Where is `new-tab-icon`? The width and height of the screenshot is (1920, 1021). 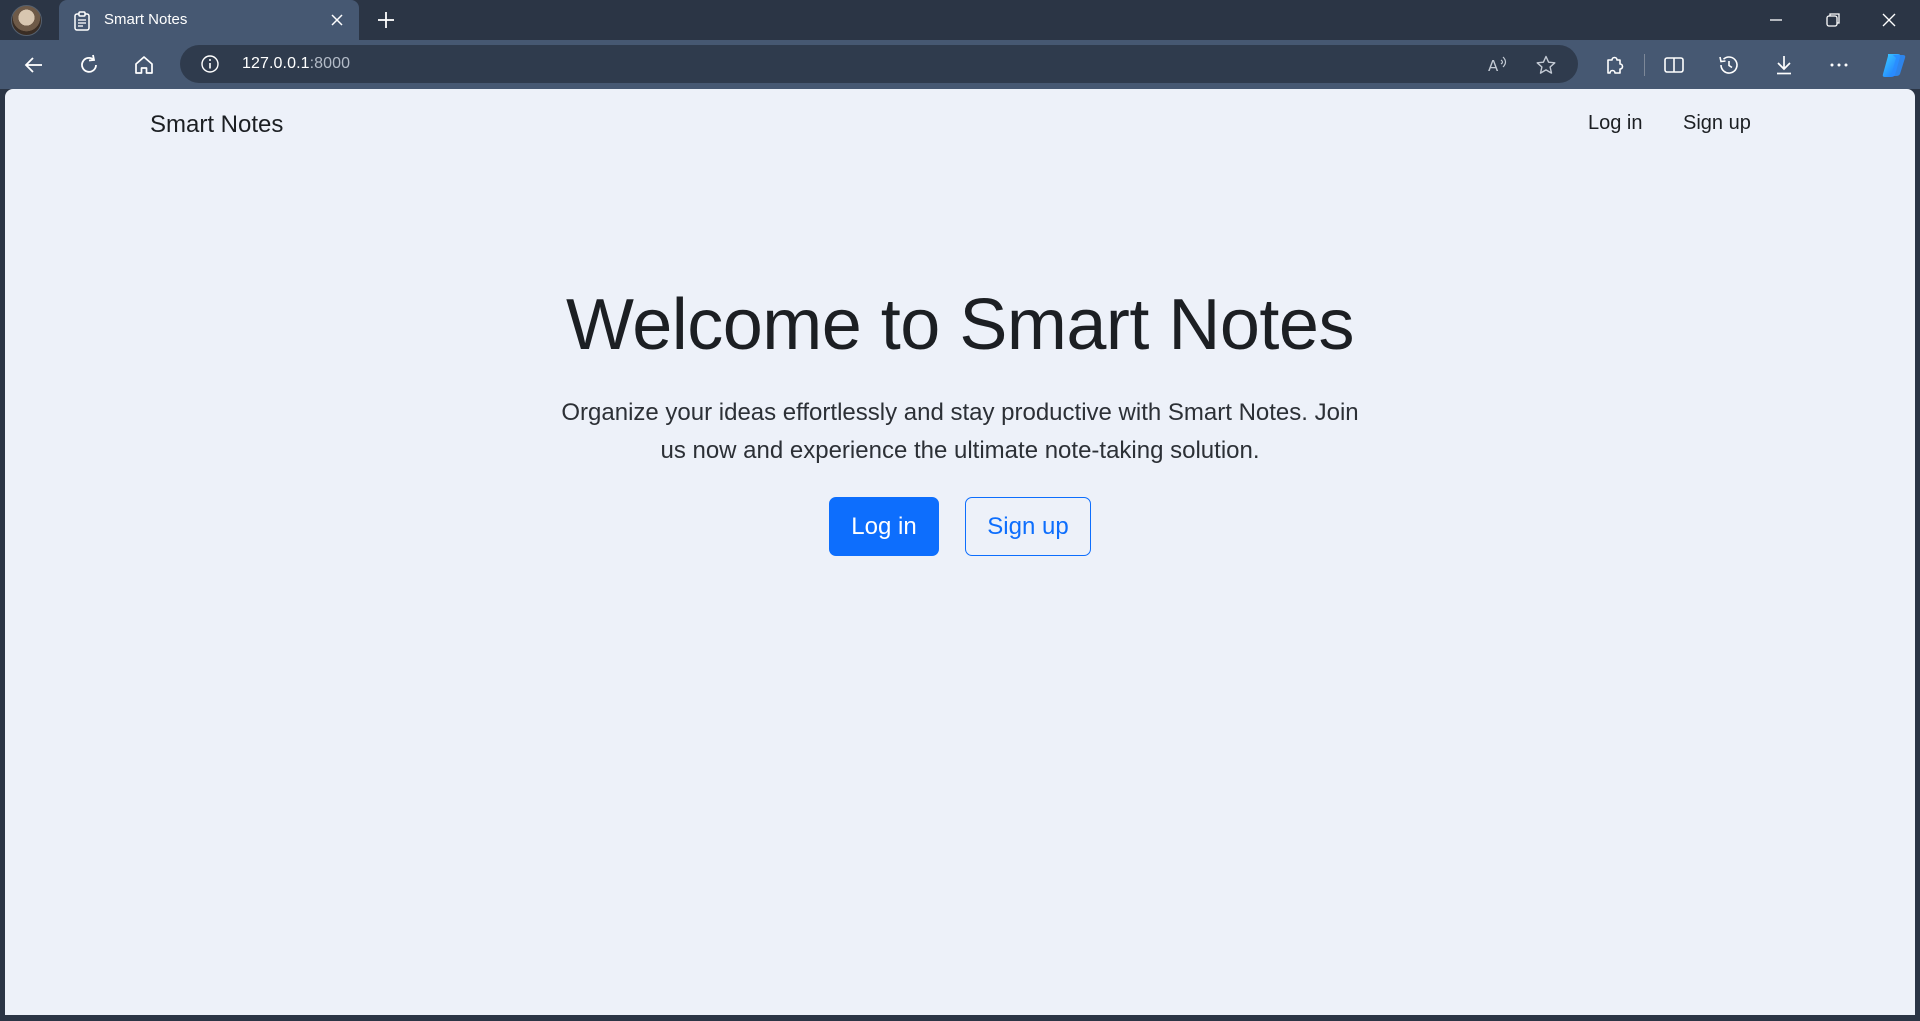 new-tab-icon is located at coordinates (386, 20).